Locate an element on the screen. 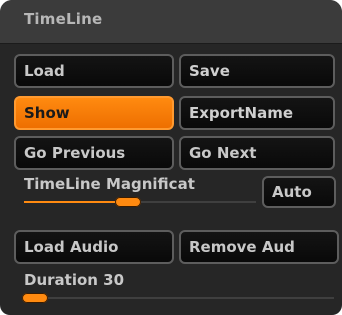 This screenshot has width=342, height=315. export-name-button: ExportName is located at coordinates (257, 113).